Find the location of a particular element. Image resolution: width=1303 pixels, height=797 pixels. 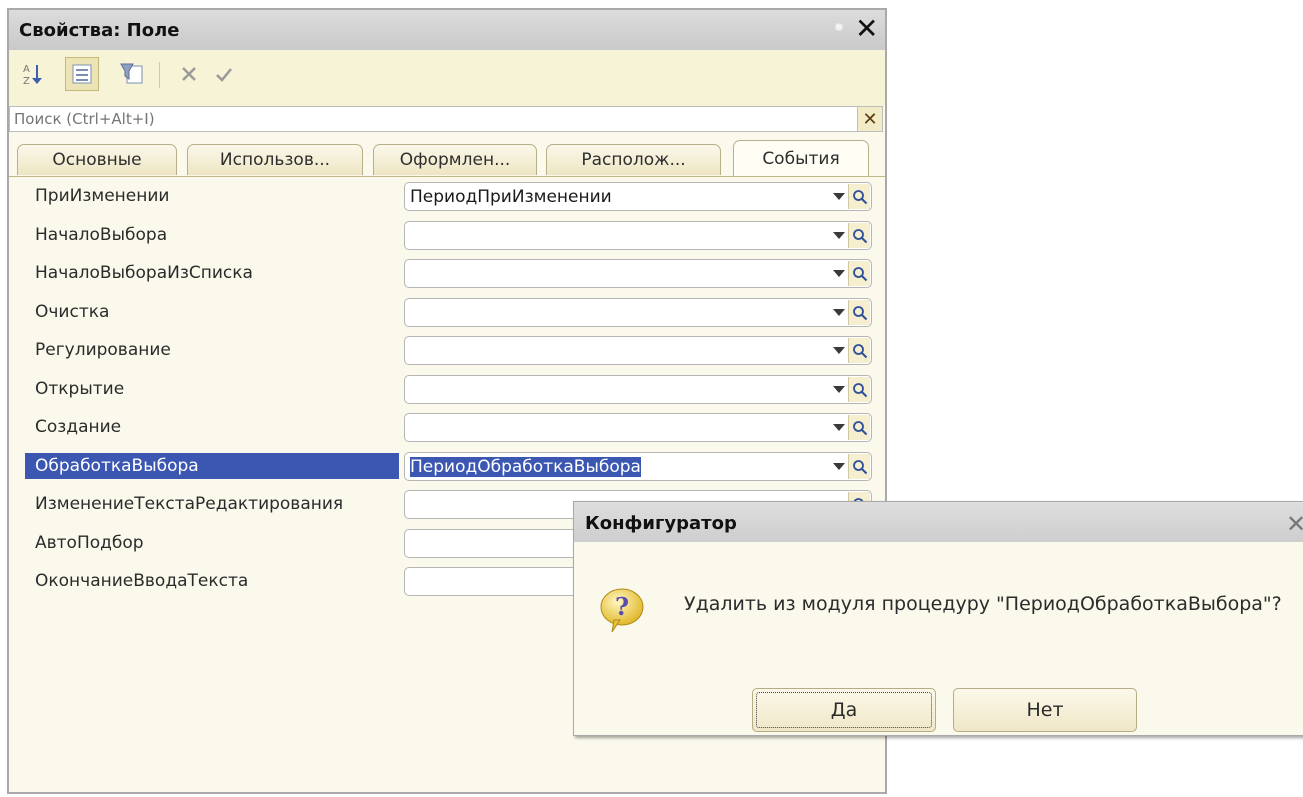

yes-button-label: Да is located at coordinates (844, 710).